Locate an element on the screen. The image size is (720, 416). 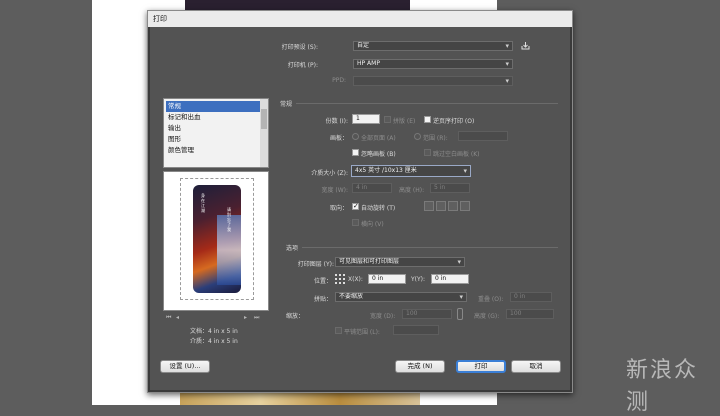
range-label: 范围 (R): is located at coordinates (435, 138).